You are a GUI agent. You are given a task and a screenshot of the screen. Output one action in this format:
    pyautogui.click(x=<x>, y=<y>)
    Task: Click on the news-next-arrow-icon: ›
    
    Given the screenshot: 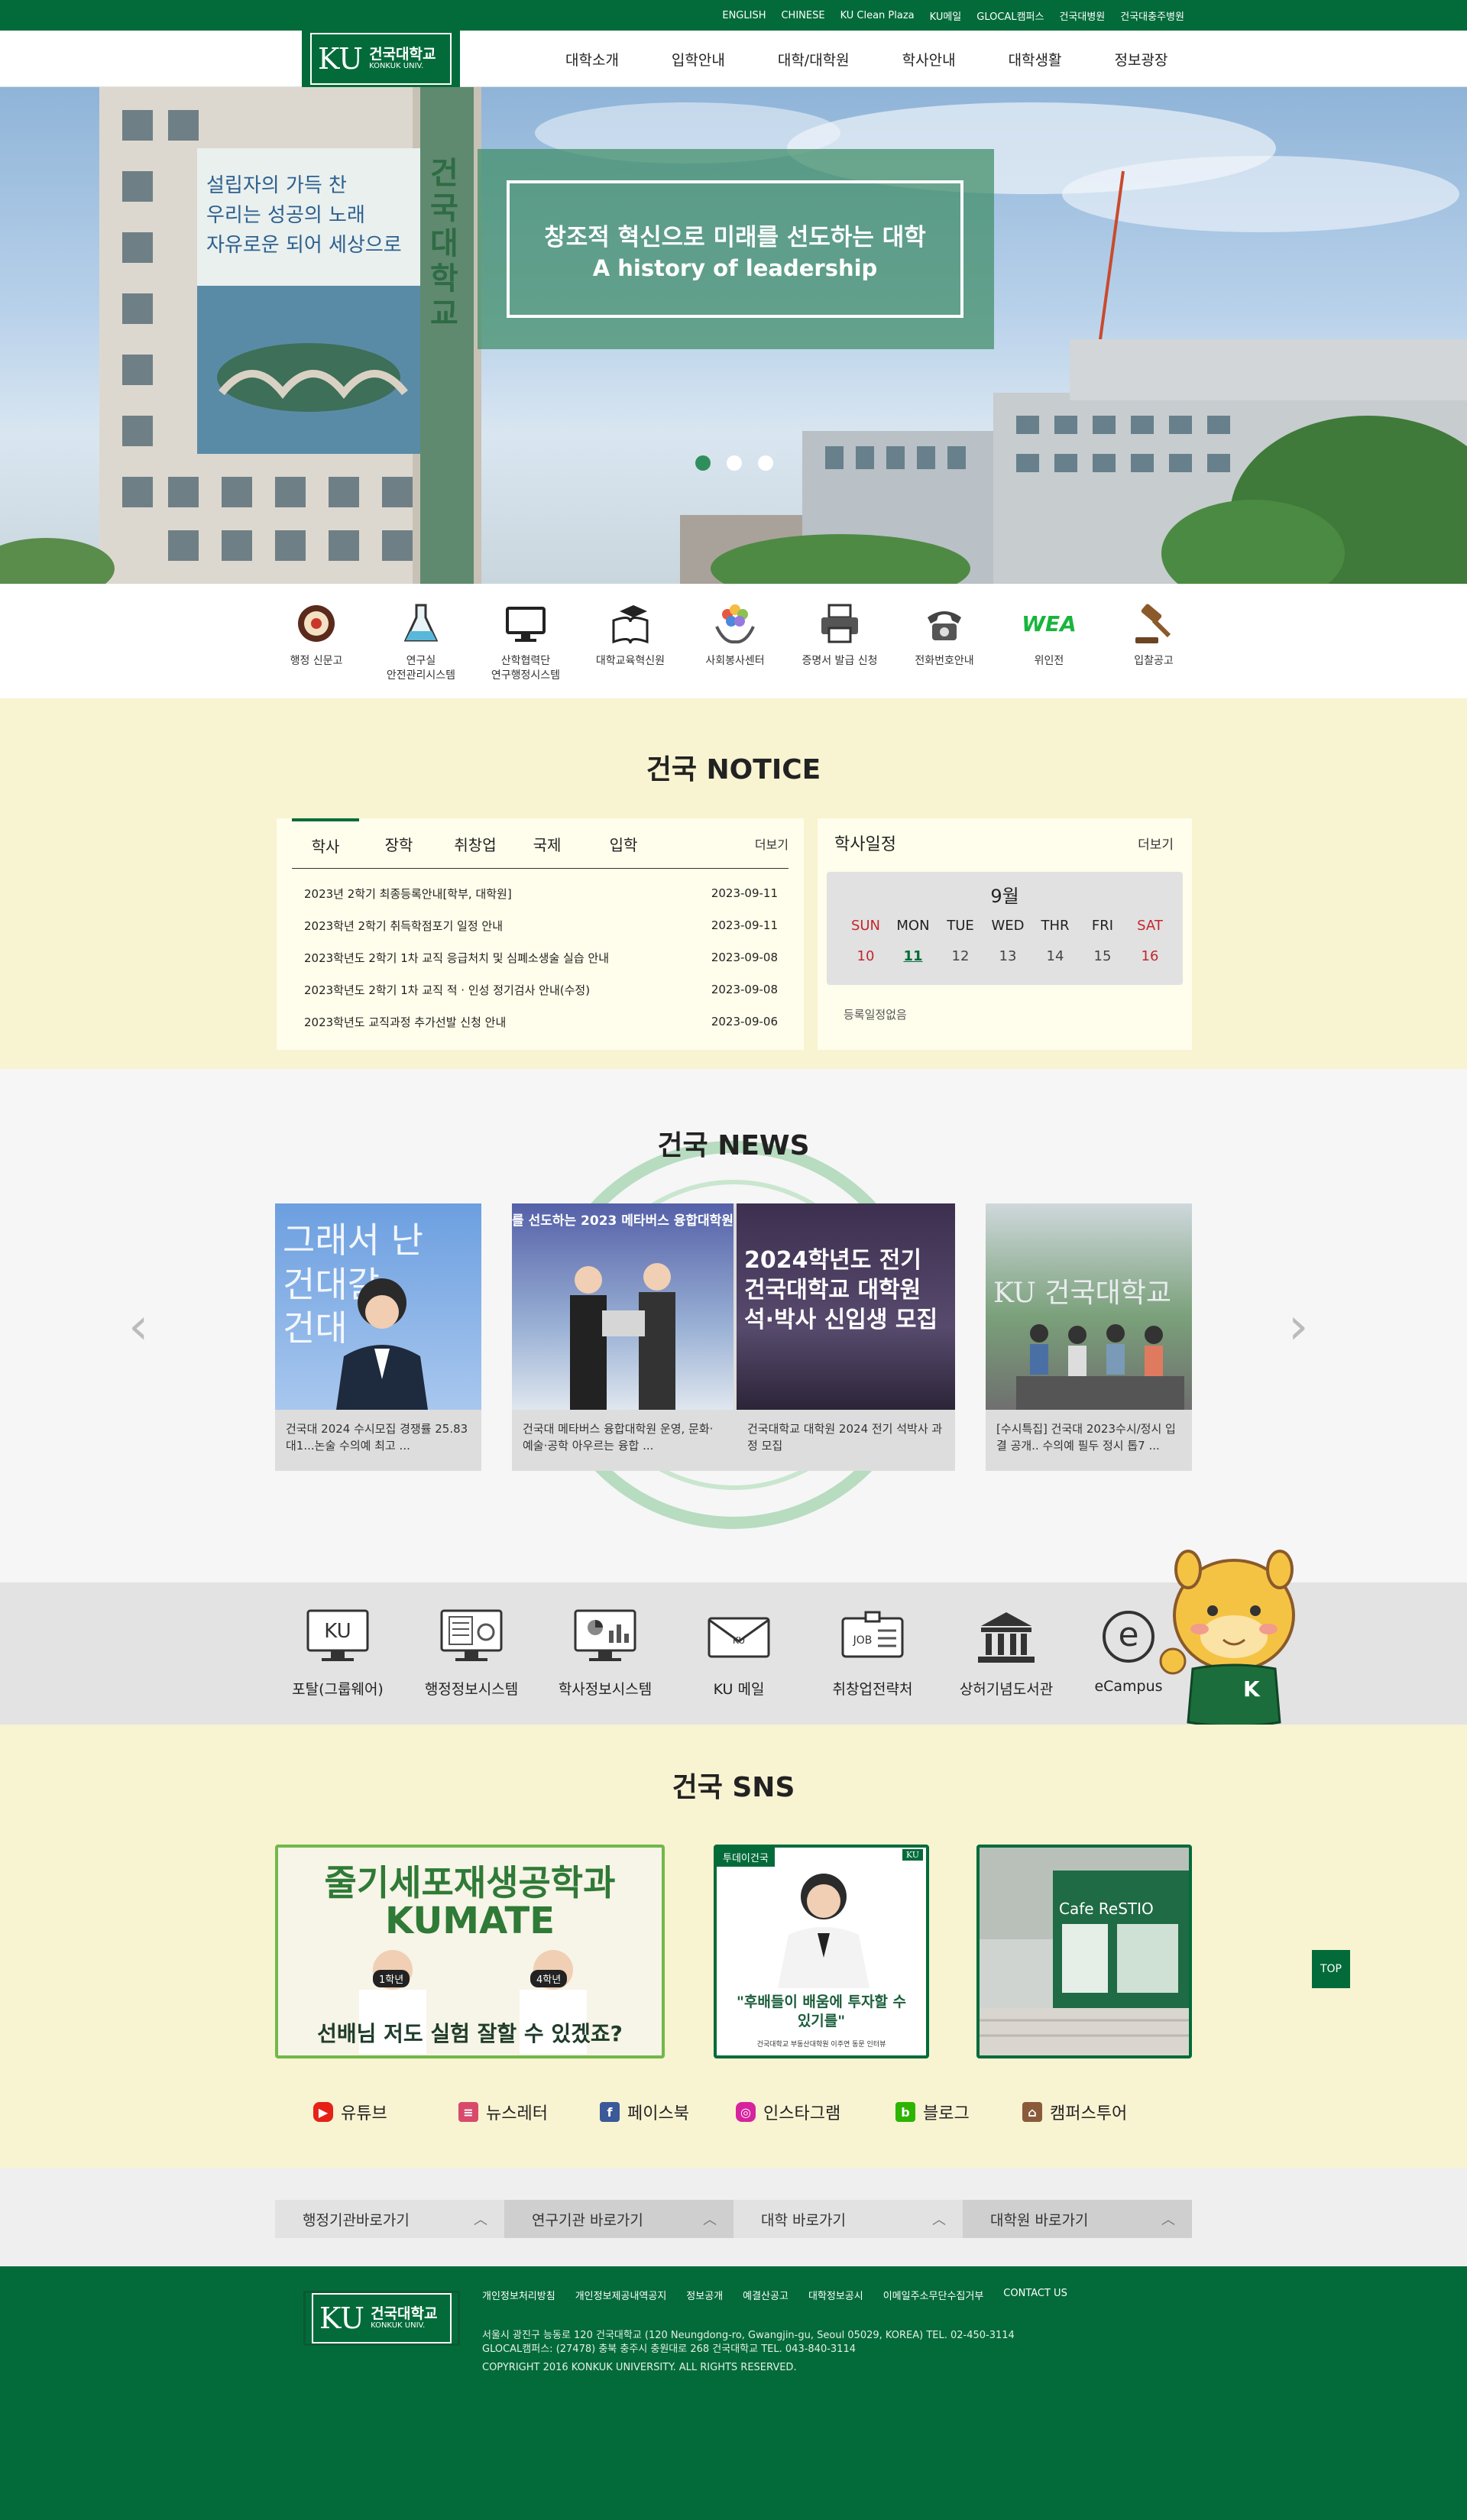 What is the action you would take?
    pyautogui.click(x=1298, y=1326)
    